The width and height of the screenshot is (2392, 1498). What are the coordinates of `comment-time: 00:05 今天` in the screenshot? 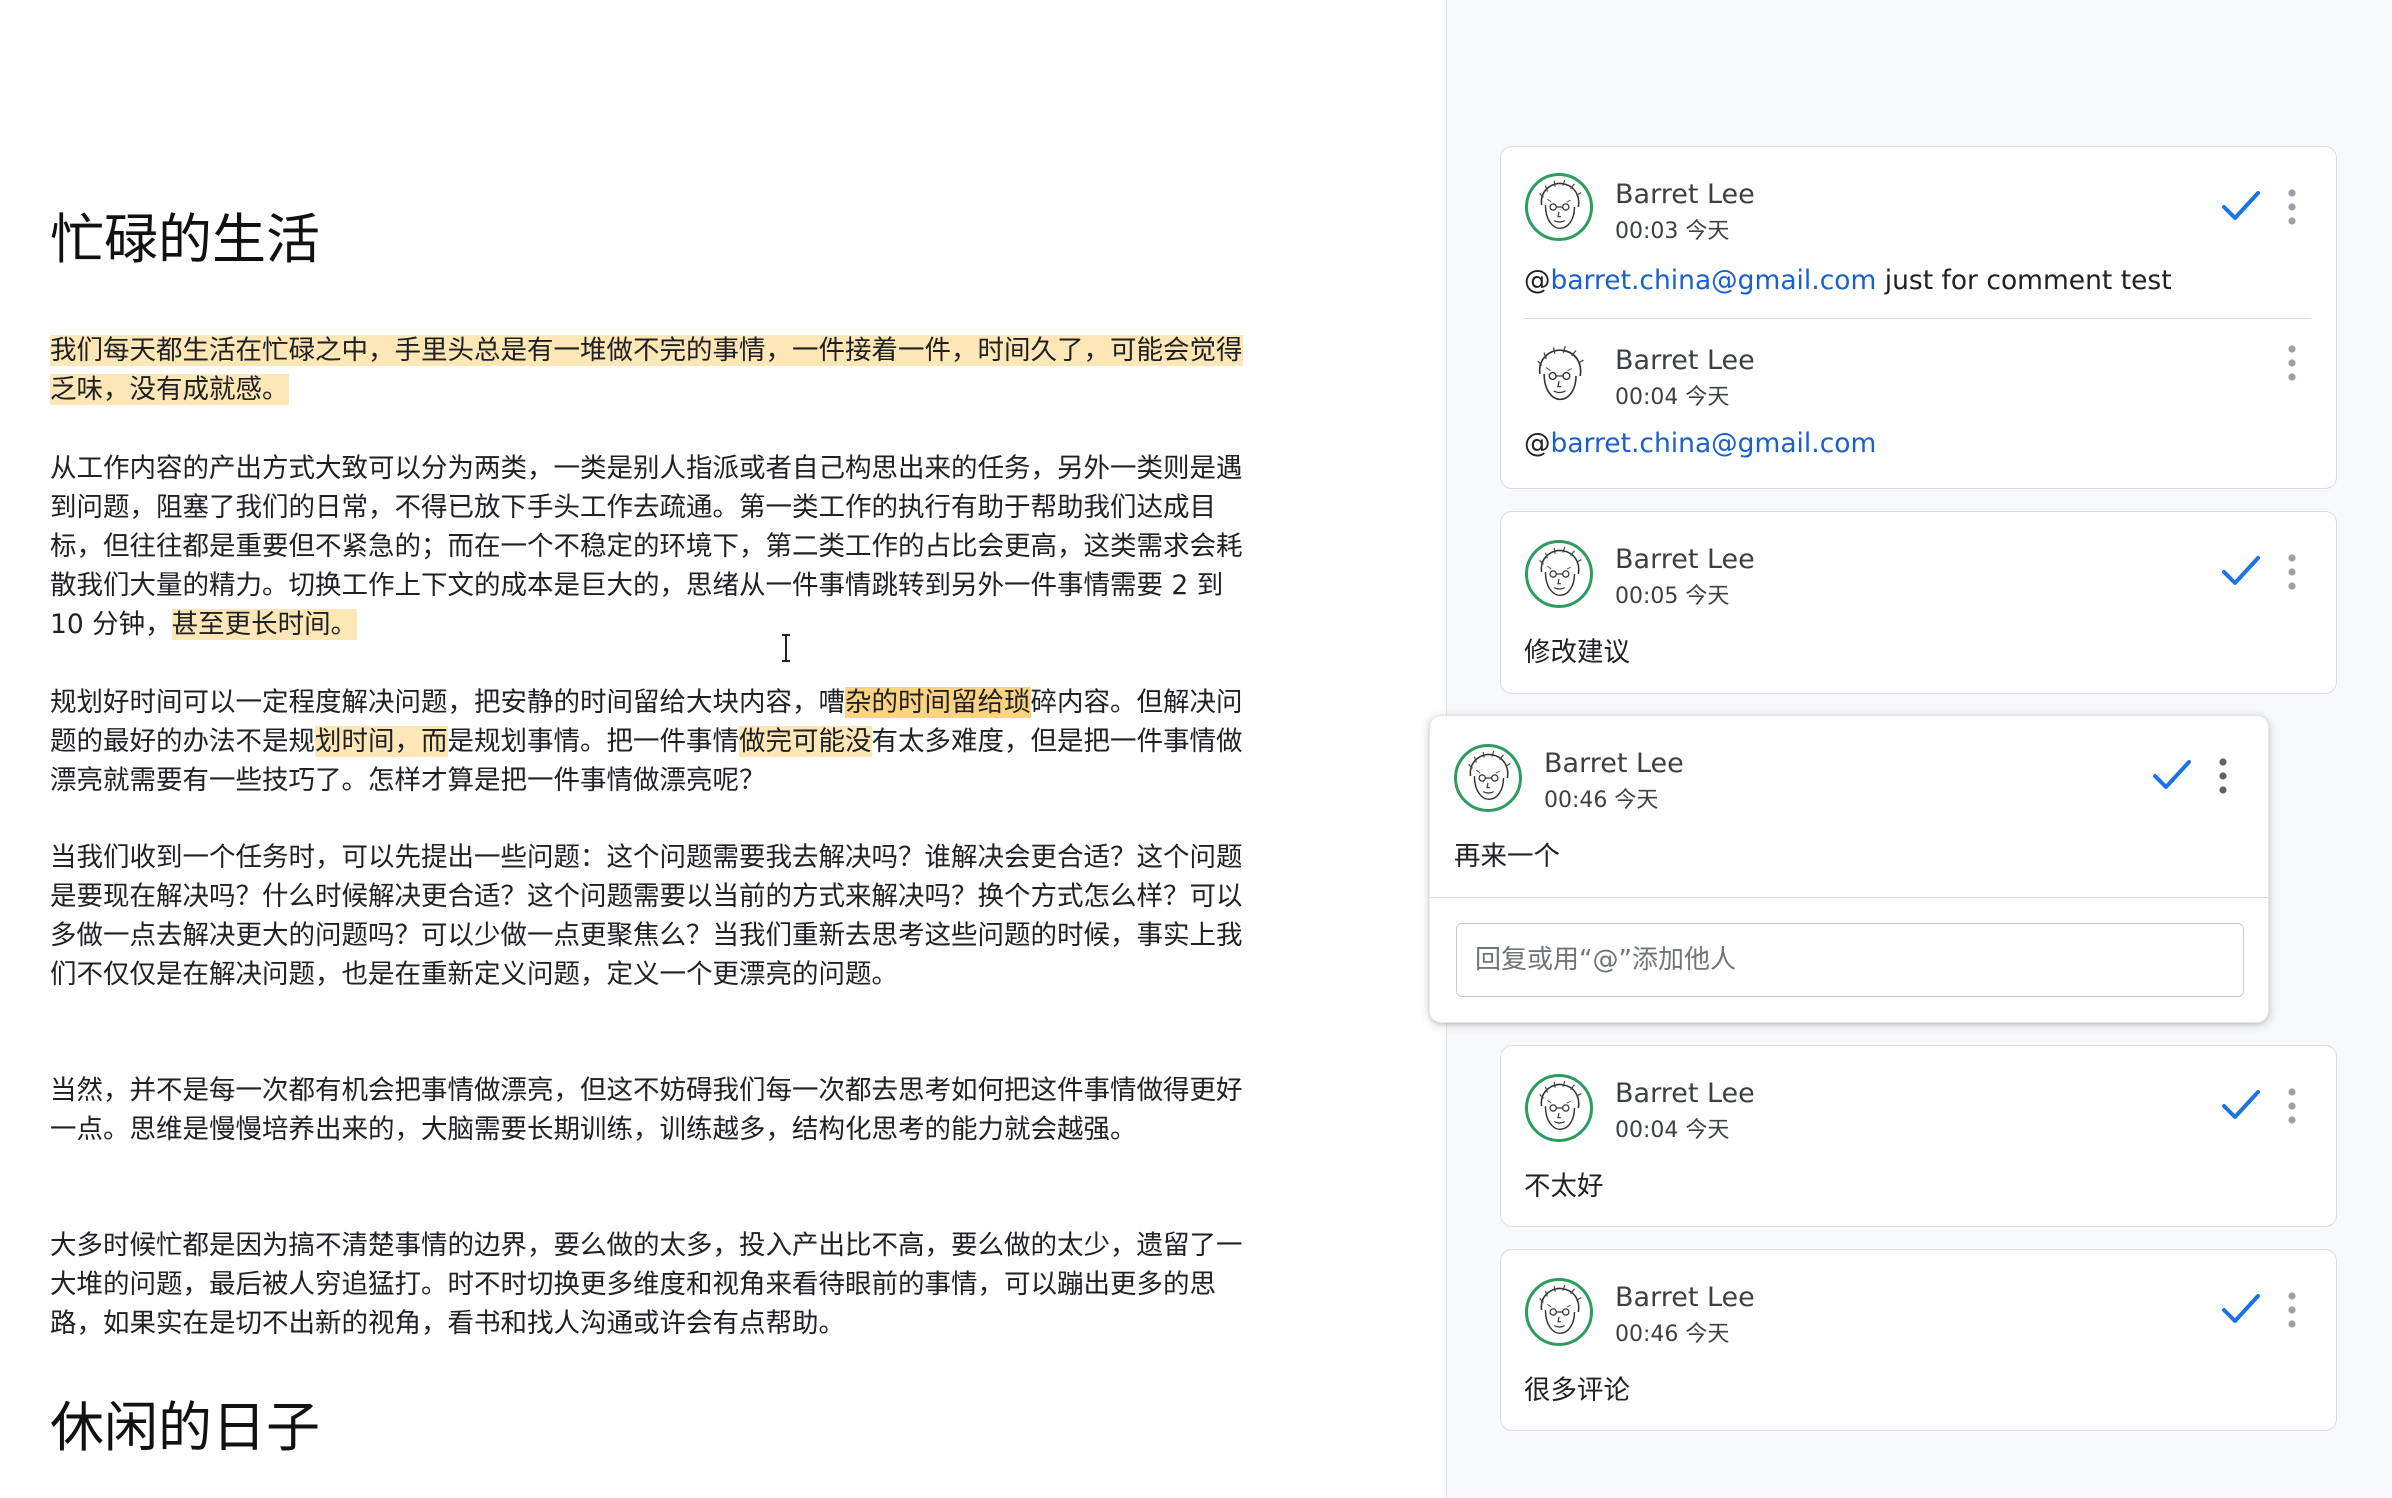 It's located at (1672, 596).